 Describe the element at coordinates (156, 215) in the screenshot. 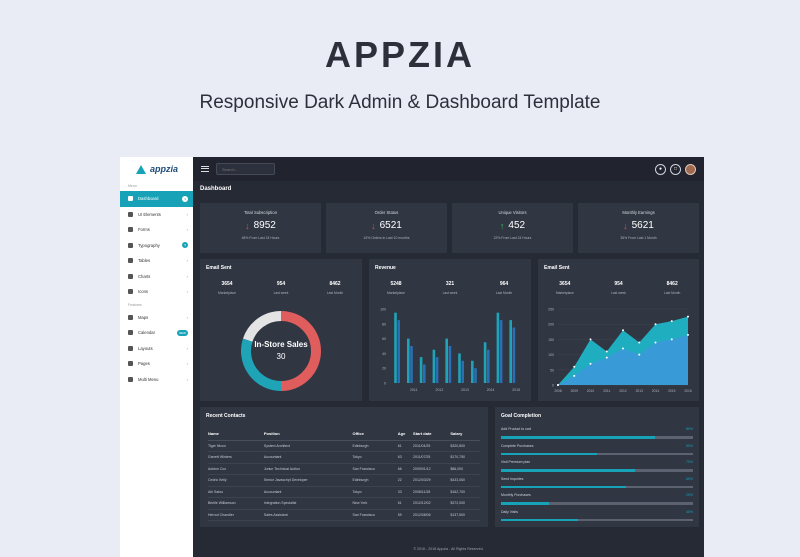

I see `sidebar-item-ui-elements: UI Elements ›` at that location.